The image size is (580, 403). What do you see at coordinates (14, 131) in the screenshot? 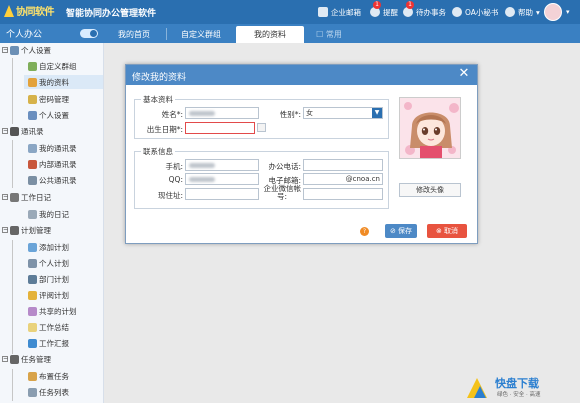
I see `address-book-icon` at bounding box center [14, 131].